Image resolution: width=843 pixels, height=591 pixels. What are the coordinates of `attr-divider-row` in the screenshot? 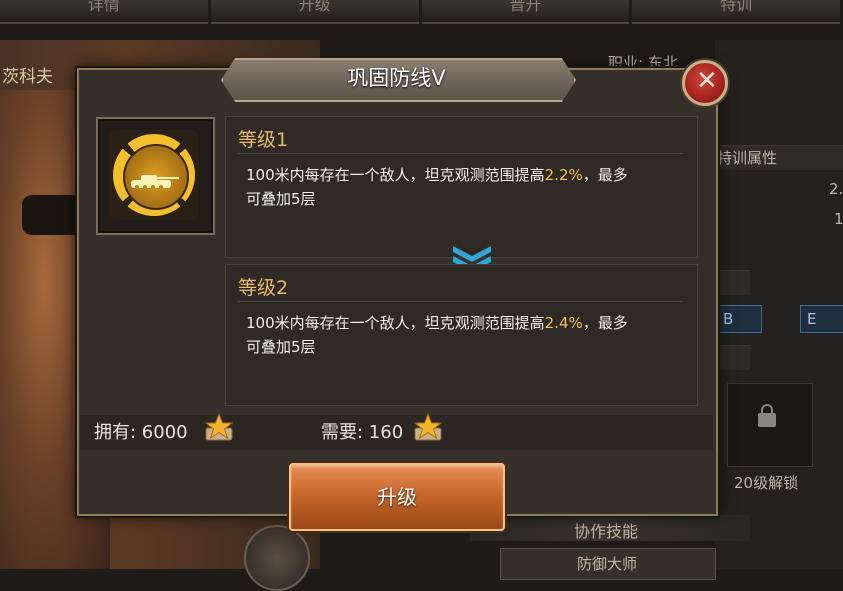 It's located at (732, 282).